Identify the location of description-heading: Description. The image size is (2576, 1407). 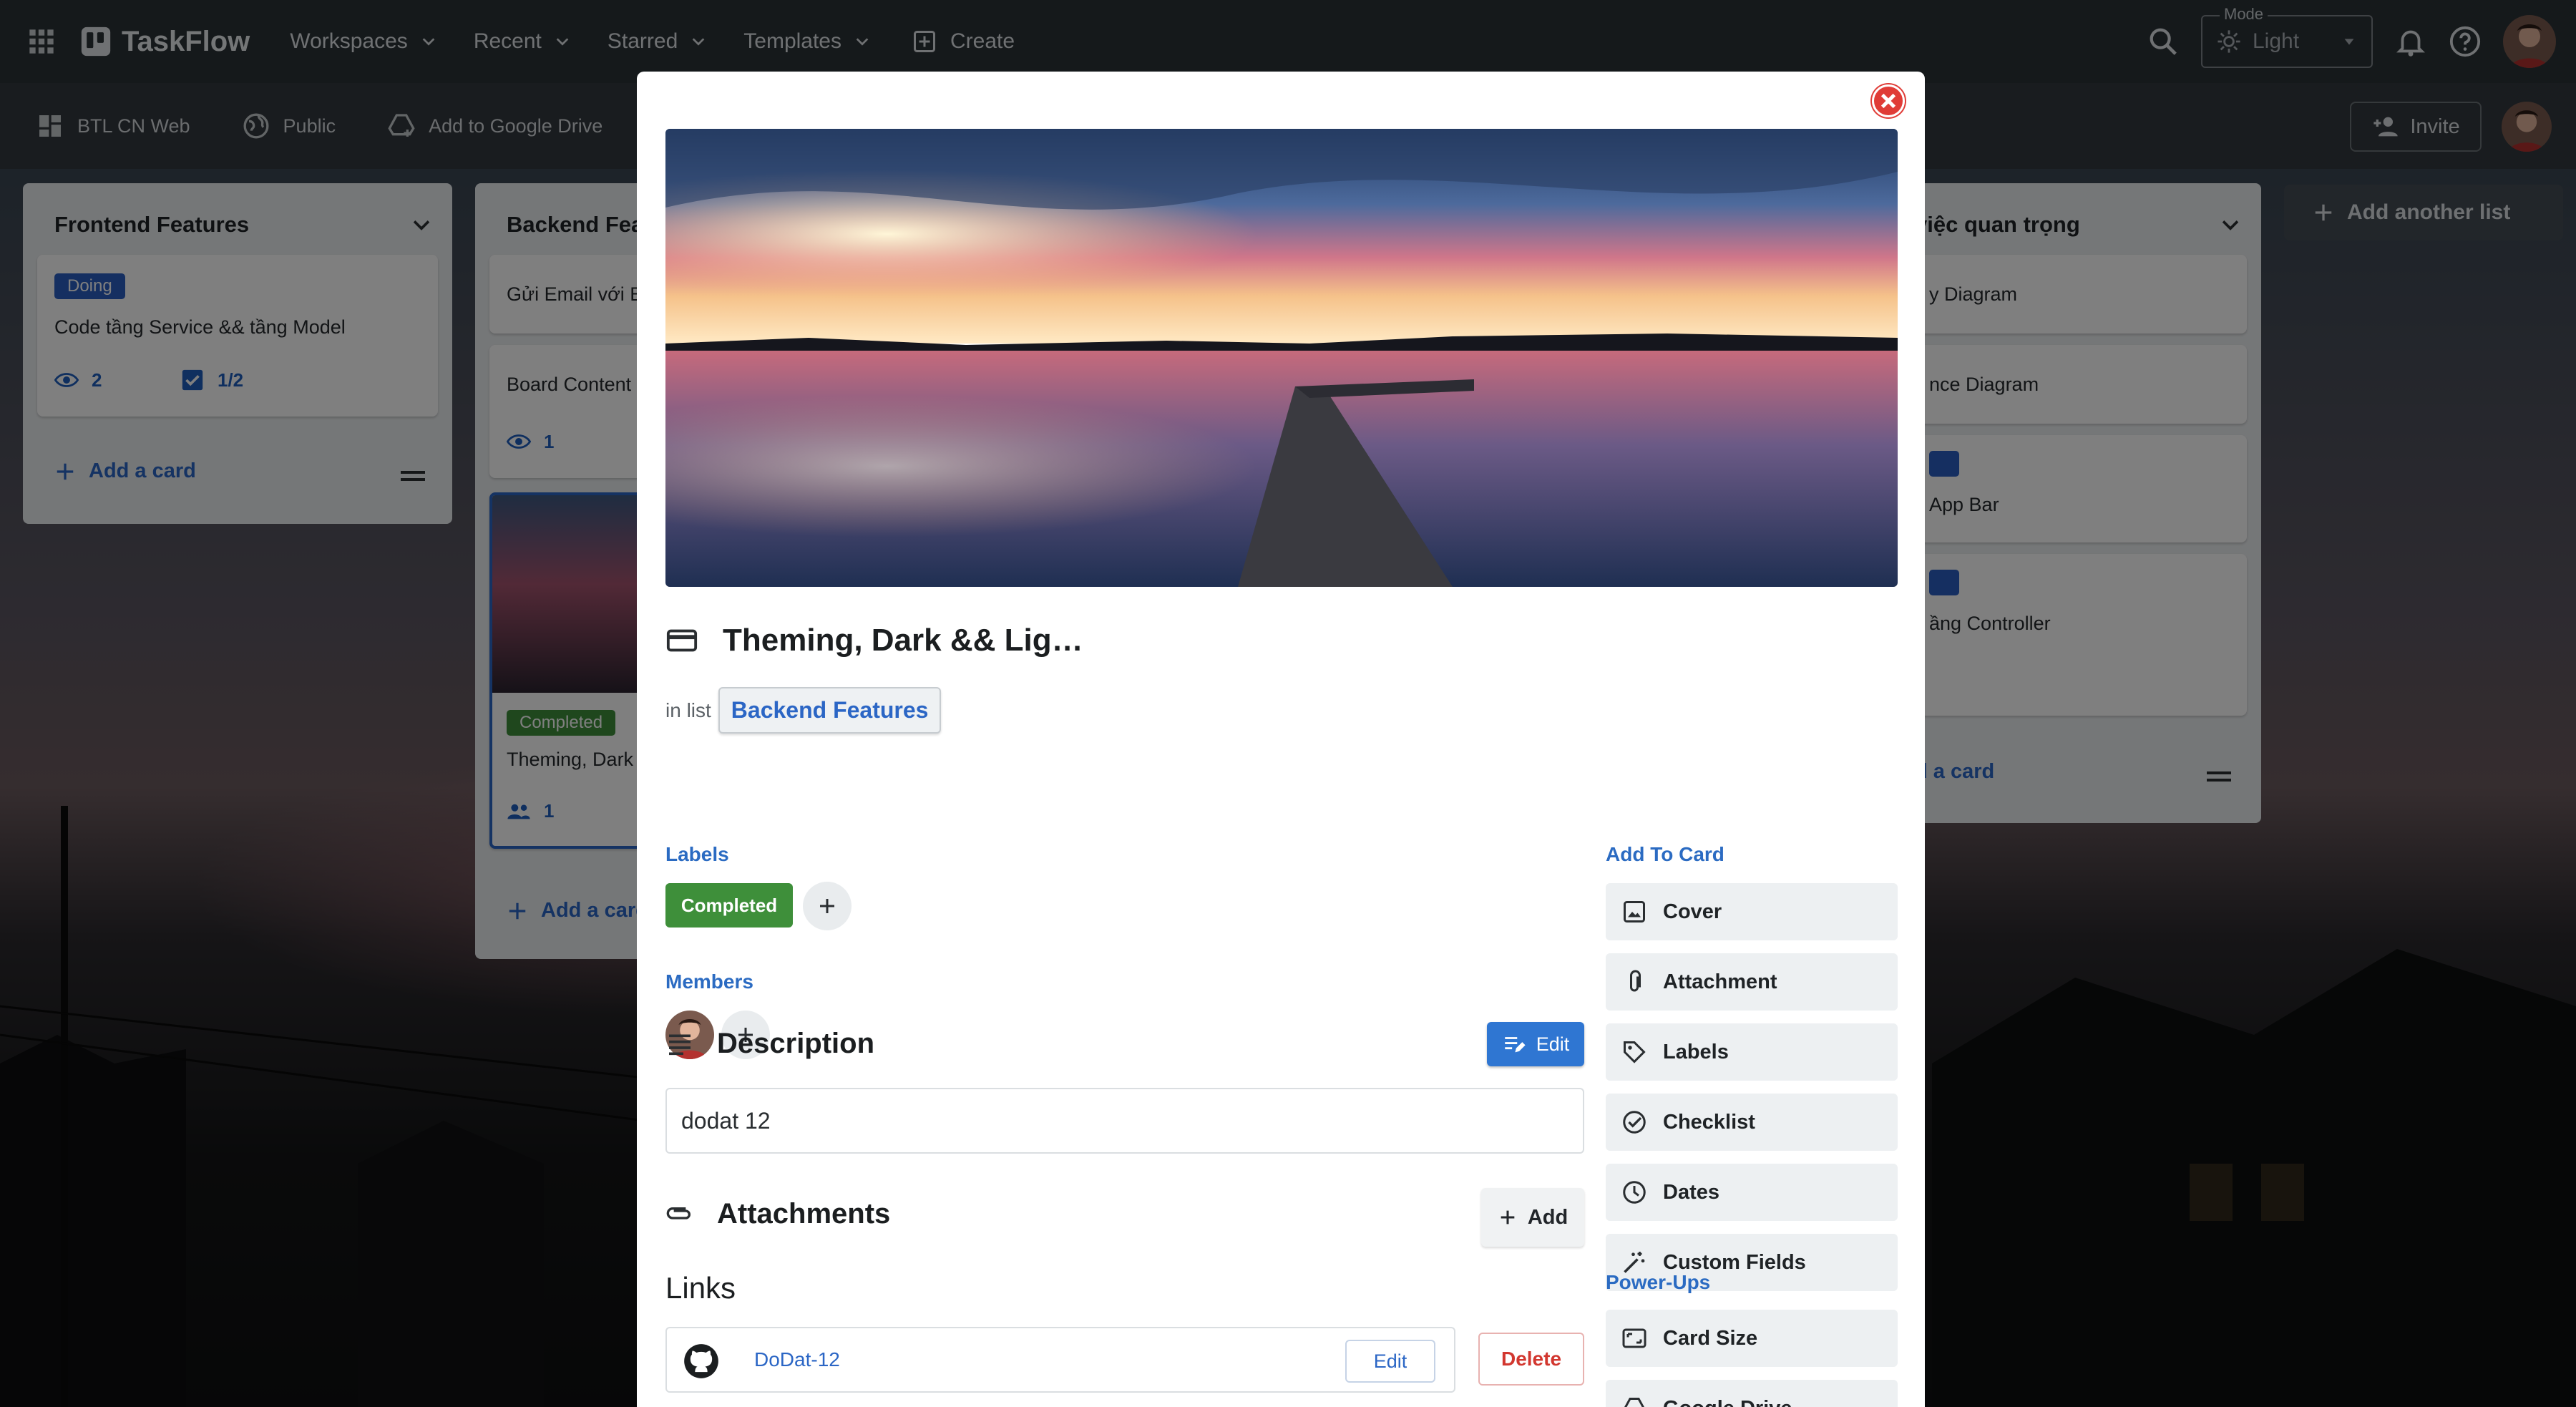
(796, 1043).